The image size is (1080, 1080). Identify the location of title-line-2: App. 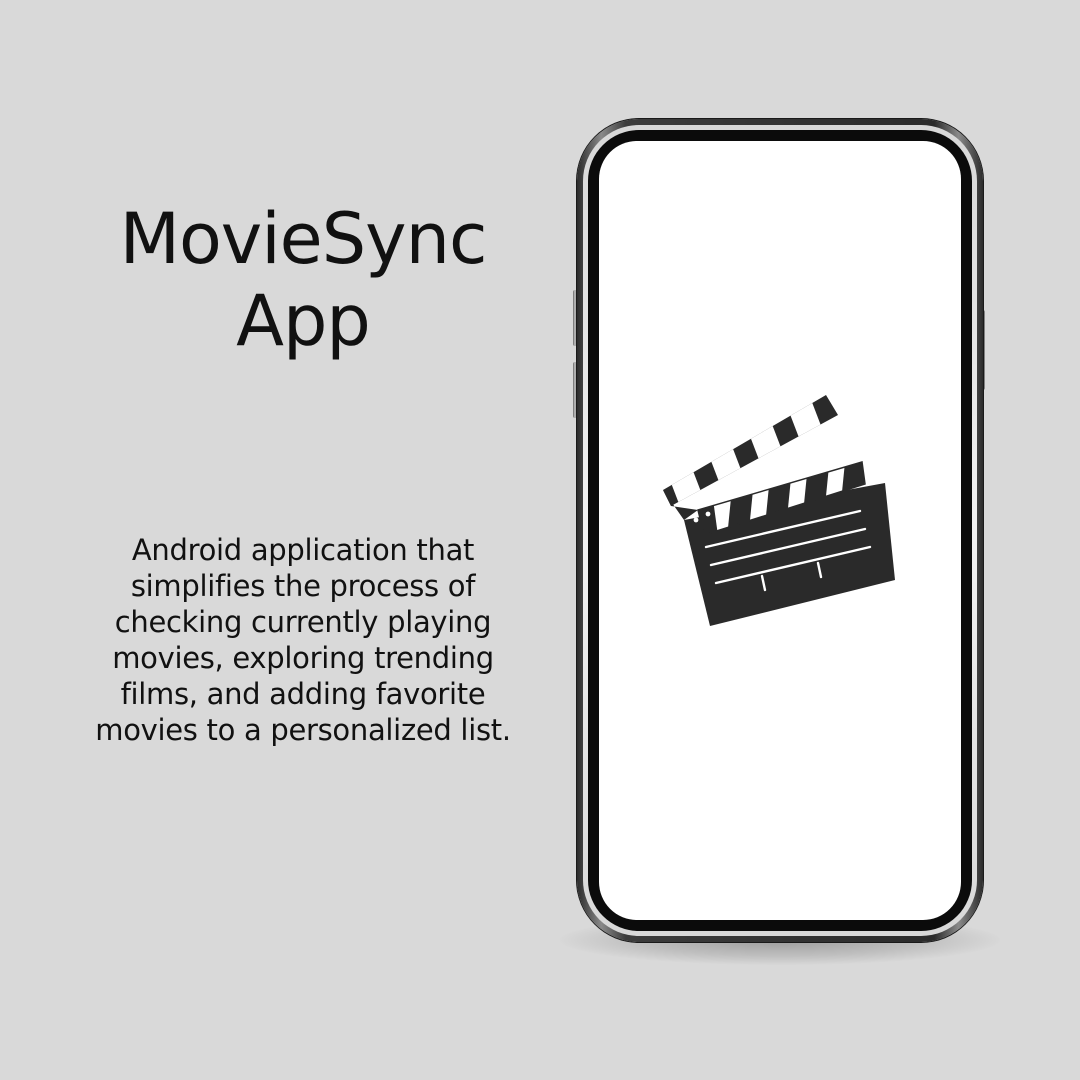
(303, 321).